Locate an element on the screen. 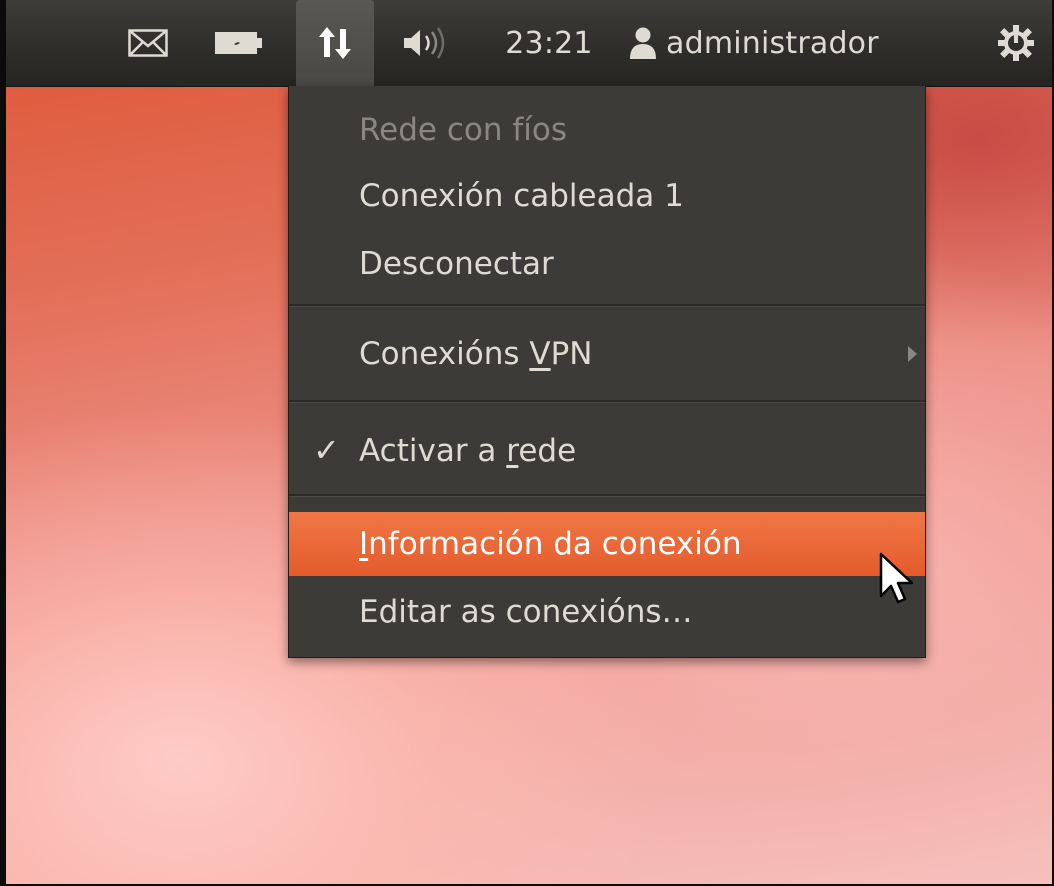  top-panel: 23:21 administrador is located at coordinates (527, 43).